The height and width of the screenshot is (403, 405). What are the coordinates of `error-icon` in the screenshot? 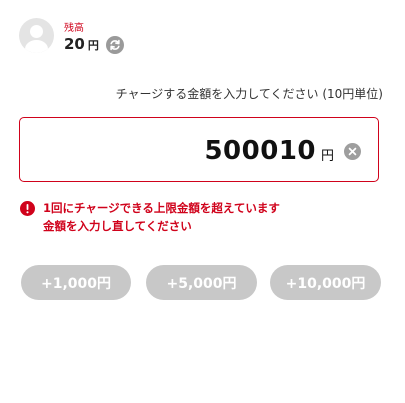 It's located at (27, 208).